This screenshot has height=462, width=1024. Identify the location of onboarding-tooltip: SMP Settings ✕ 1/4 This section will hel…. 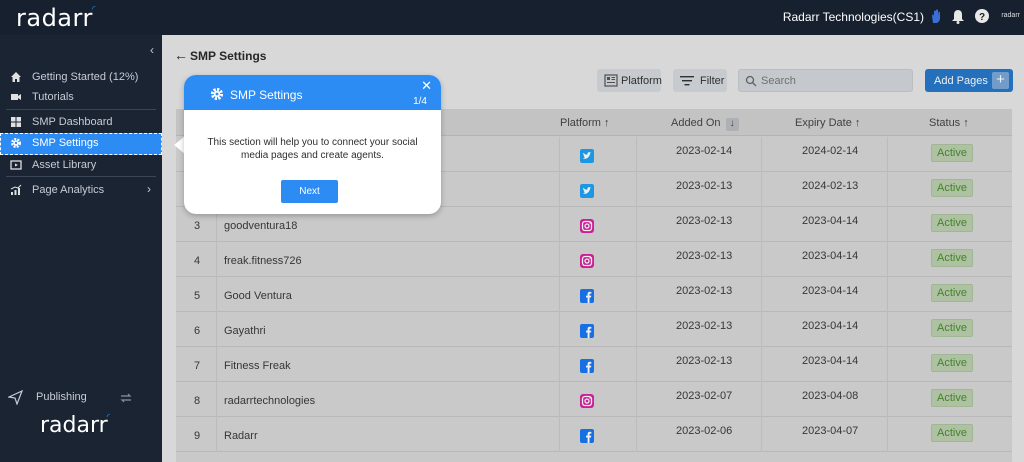
(312, 144).